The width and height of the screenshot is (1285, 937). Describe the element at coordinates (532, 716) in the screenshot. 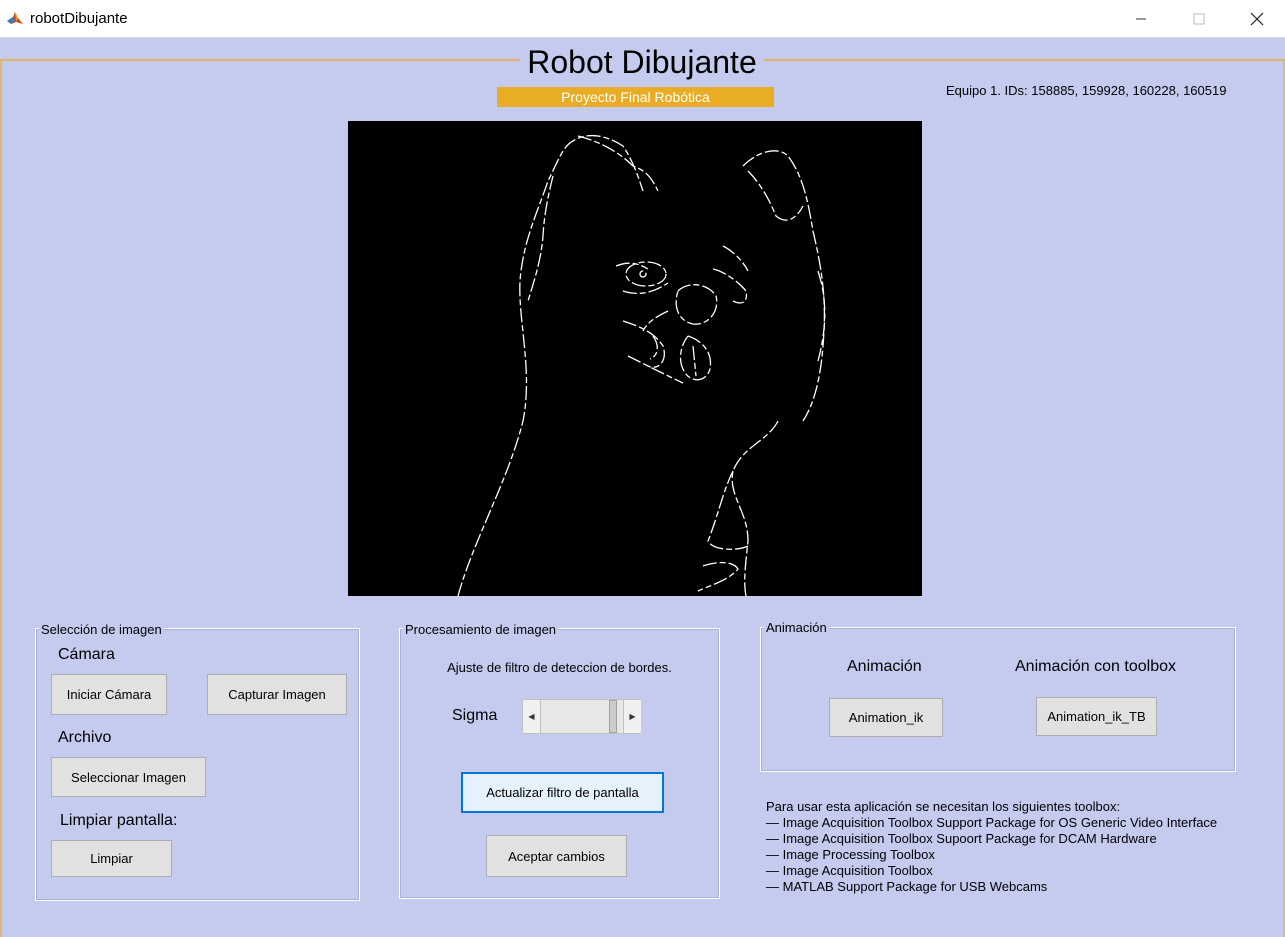

I see `slider-left-arrow-icon: ◀` at that location.